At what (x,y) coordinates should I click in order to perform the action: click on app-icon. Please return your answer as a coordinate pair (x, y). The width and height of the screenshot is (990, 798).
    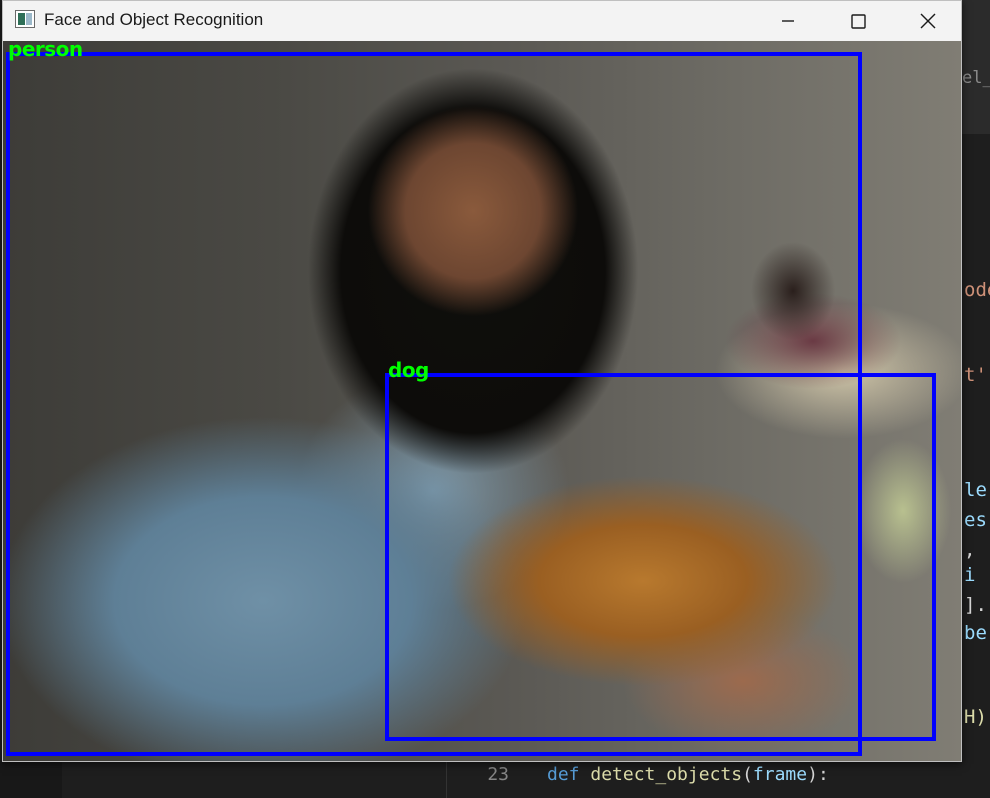
    Looking at the image, I should click on (25, 19).